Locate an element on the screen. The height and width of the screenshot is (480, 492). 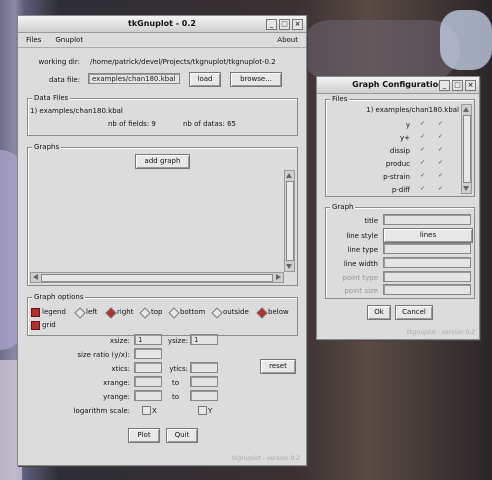
data-file-entry: 1) examples/chan180.kbal is located at coordinates (76, 111).